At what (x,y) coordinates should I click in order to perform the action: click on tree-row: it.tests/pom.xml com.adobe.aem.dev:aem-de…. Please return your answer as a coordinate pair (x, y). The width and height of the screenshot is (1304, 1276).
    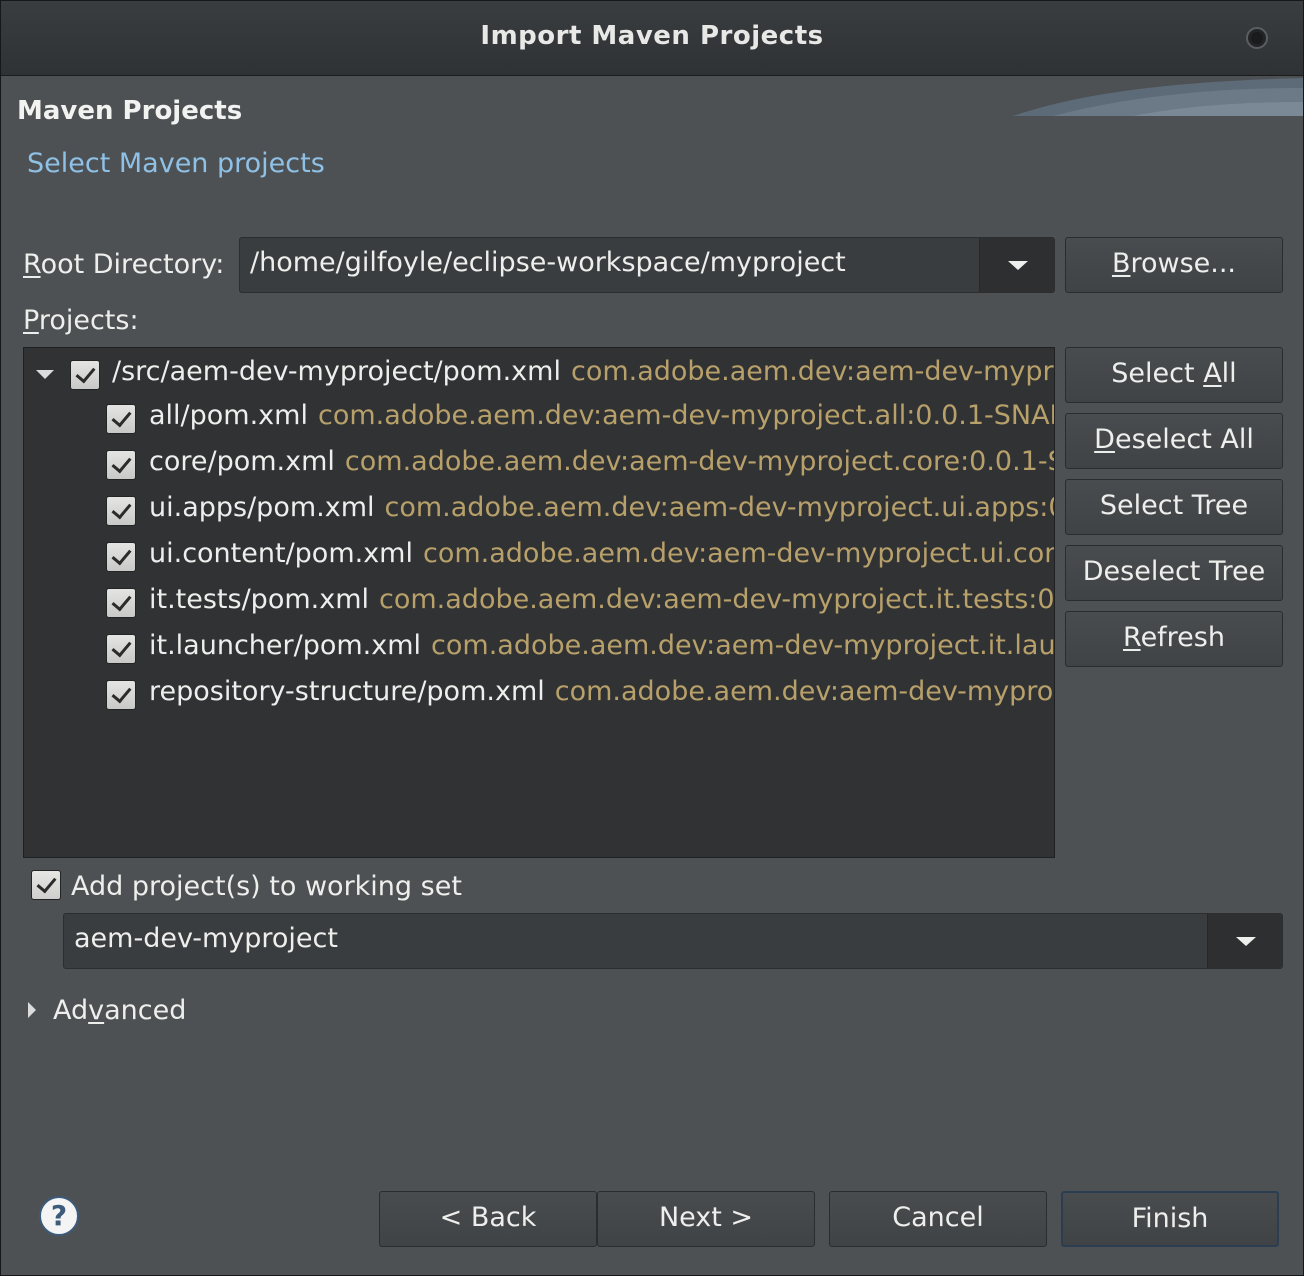
    Looking at the image, I should click on (539, 604).